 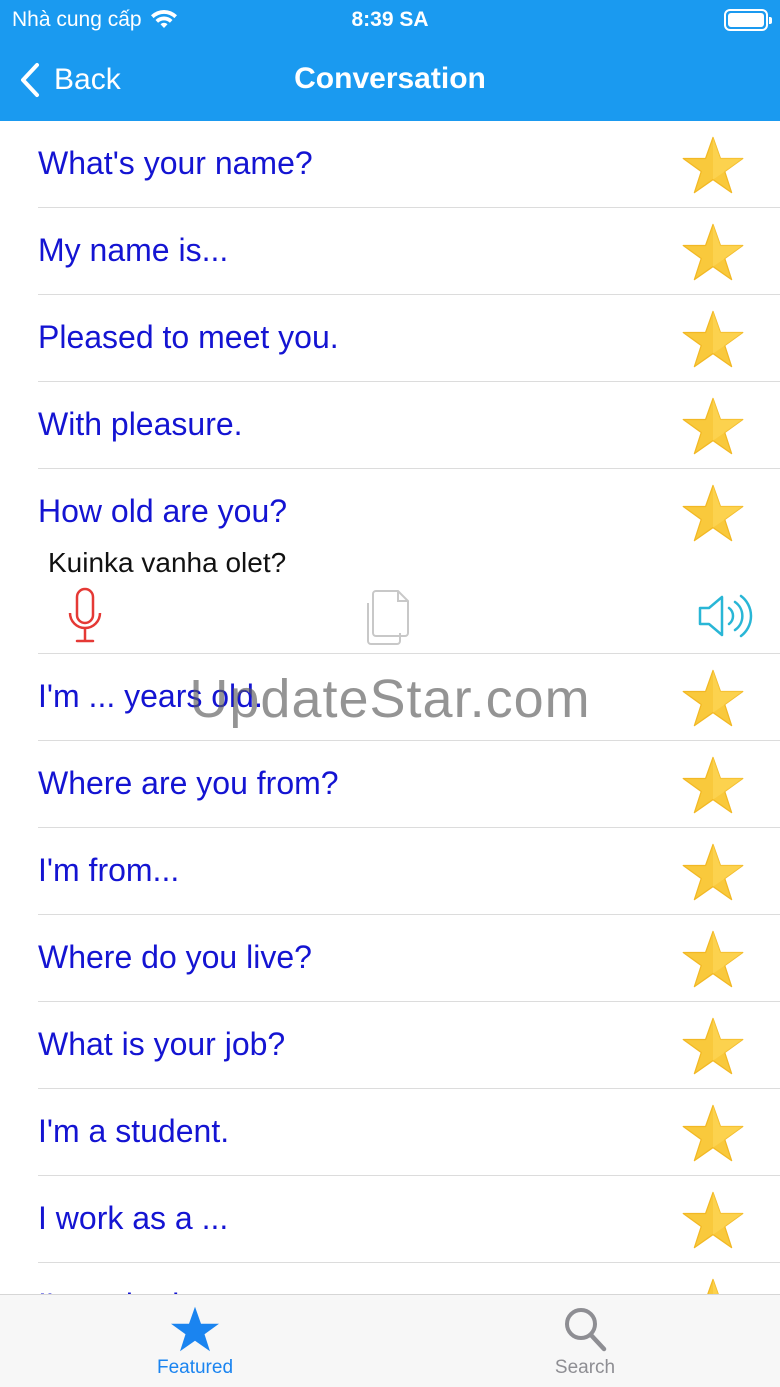 I want to click on list-item: With pleasure., so click(x=390, y=425).